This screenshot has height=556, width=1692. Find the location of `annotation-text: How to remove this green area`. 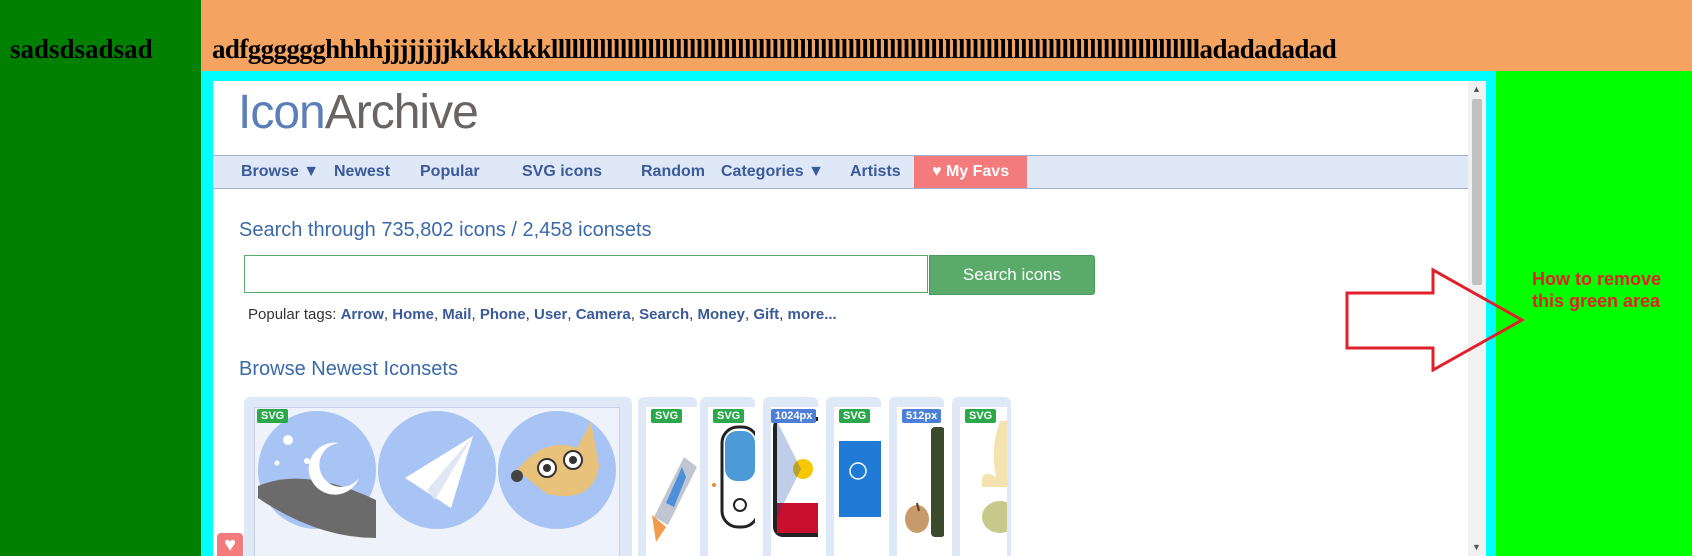

annotation-text: How to remove this green area is located at coordinates (1596, 290).